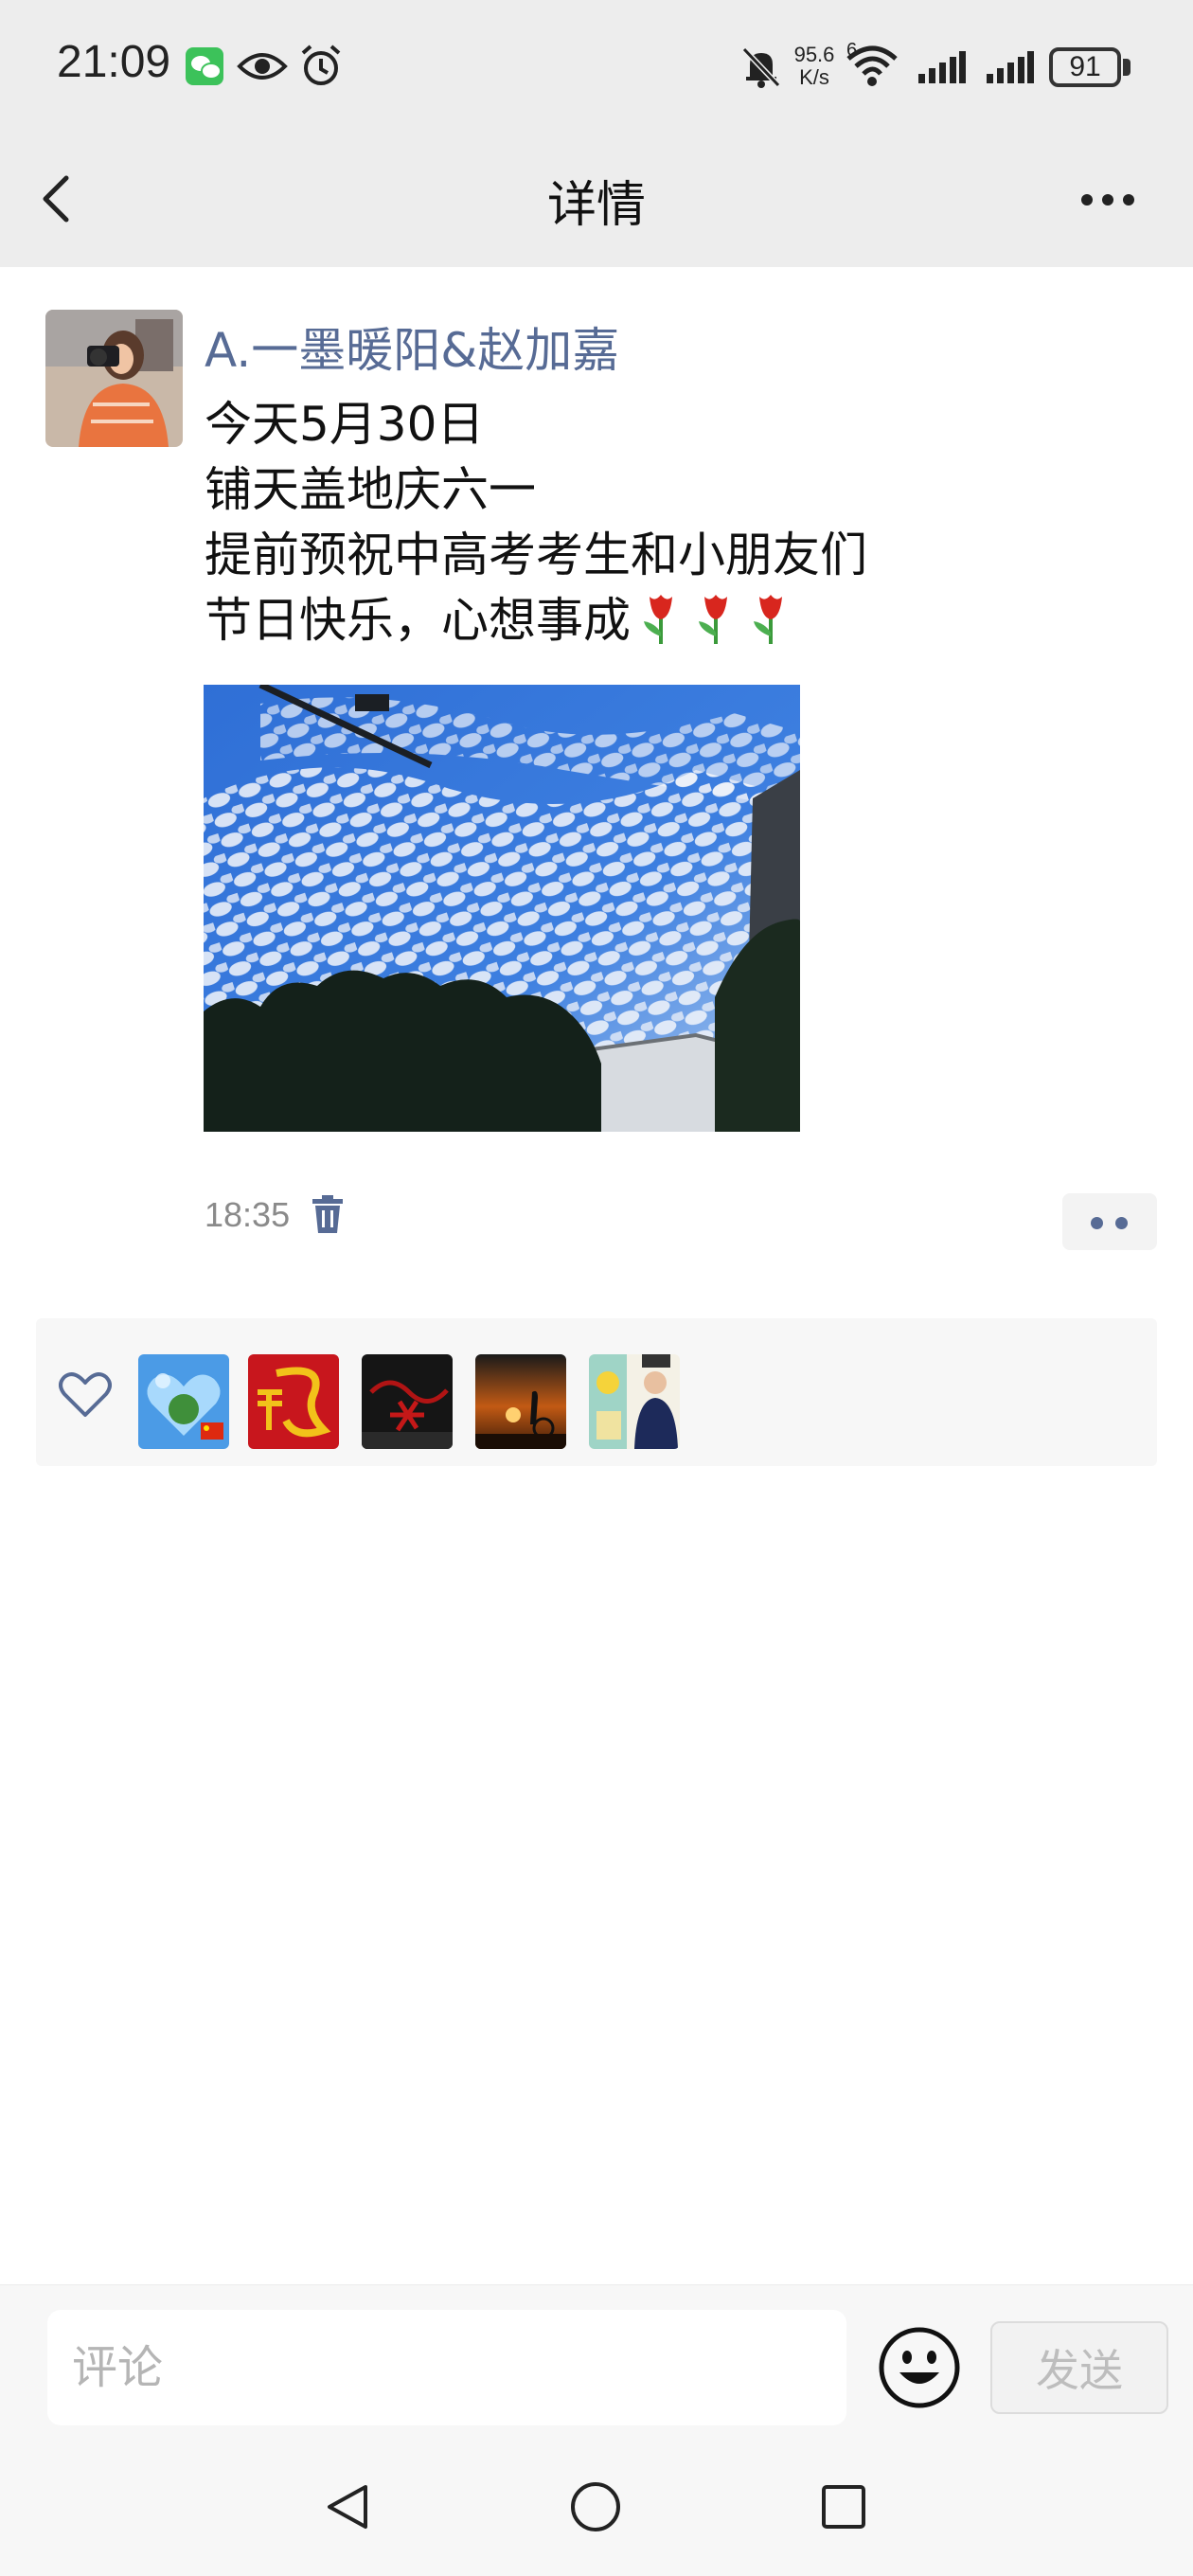  I want to click on net-speed-unit: K/s, so click(814, 77).